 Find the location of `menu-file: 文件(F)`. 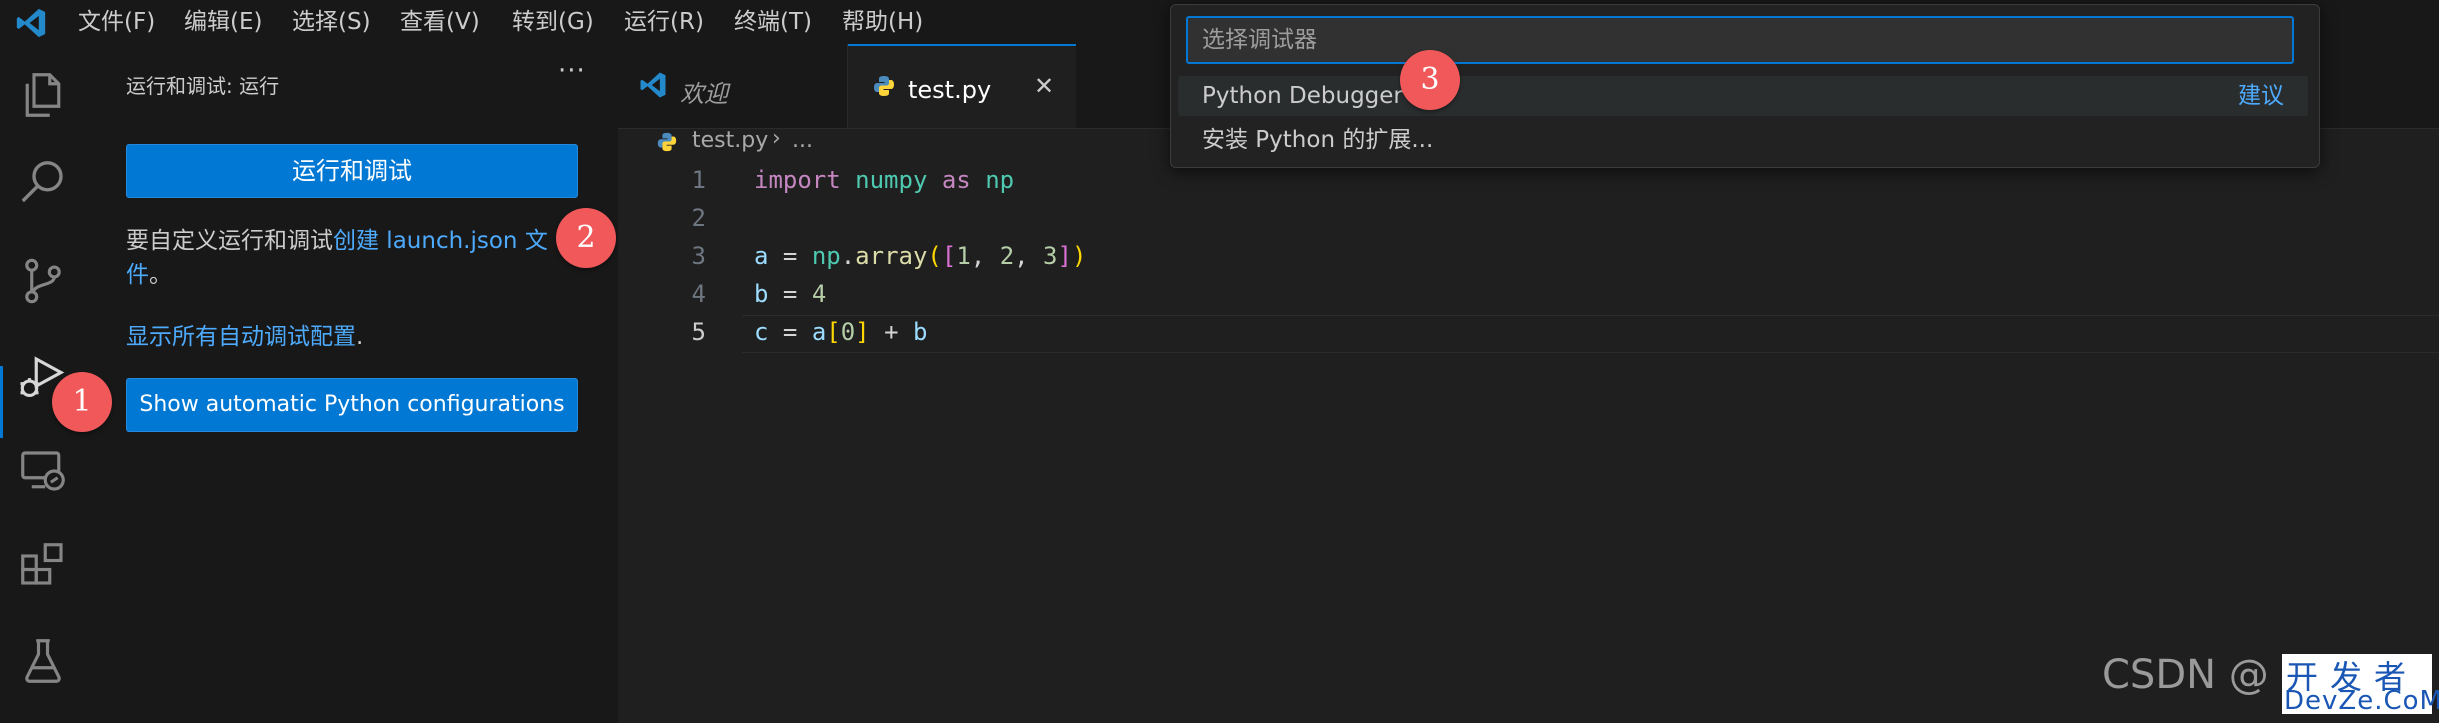

menu-file: 文件(F) is located at coordinates (116, 22).